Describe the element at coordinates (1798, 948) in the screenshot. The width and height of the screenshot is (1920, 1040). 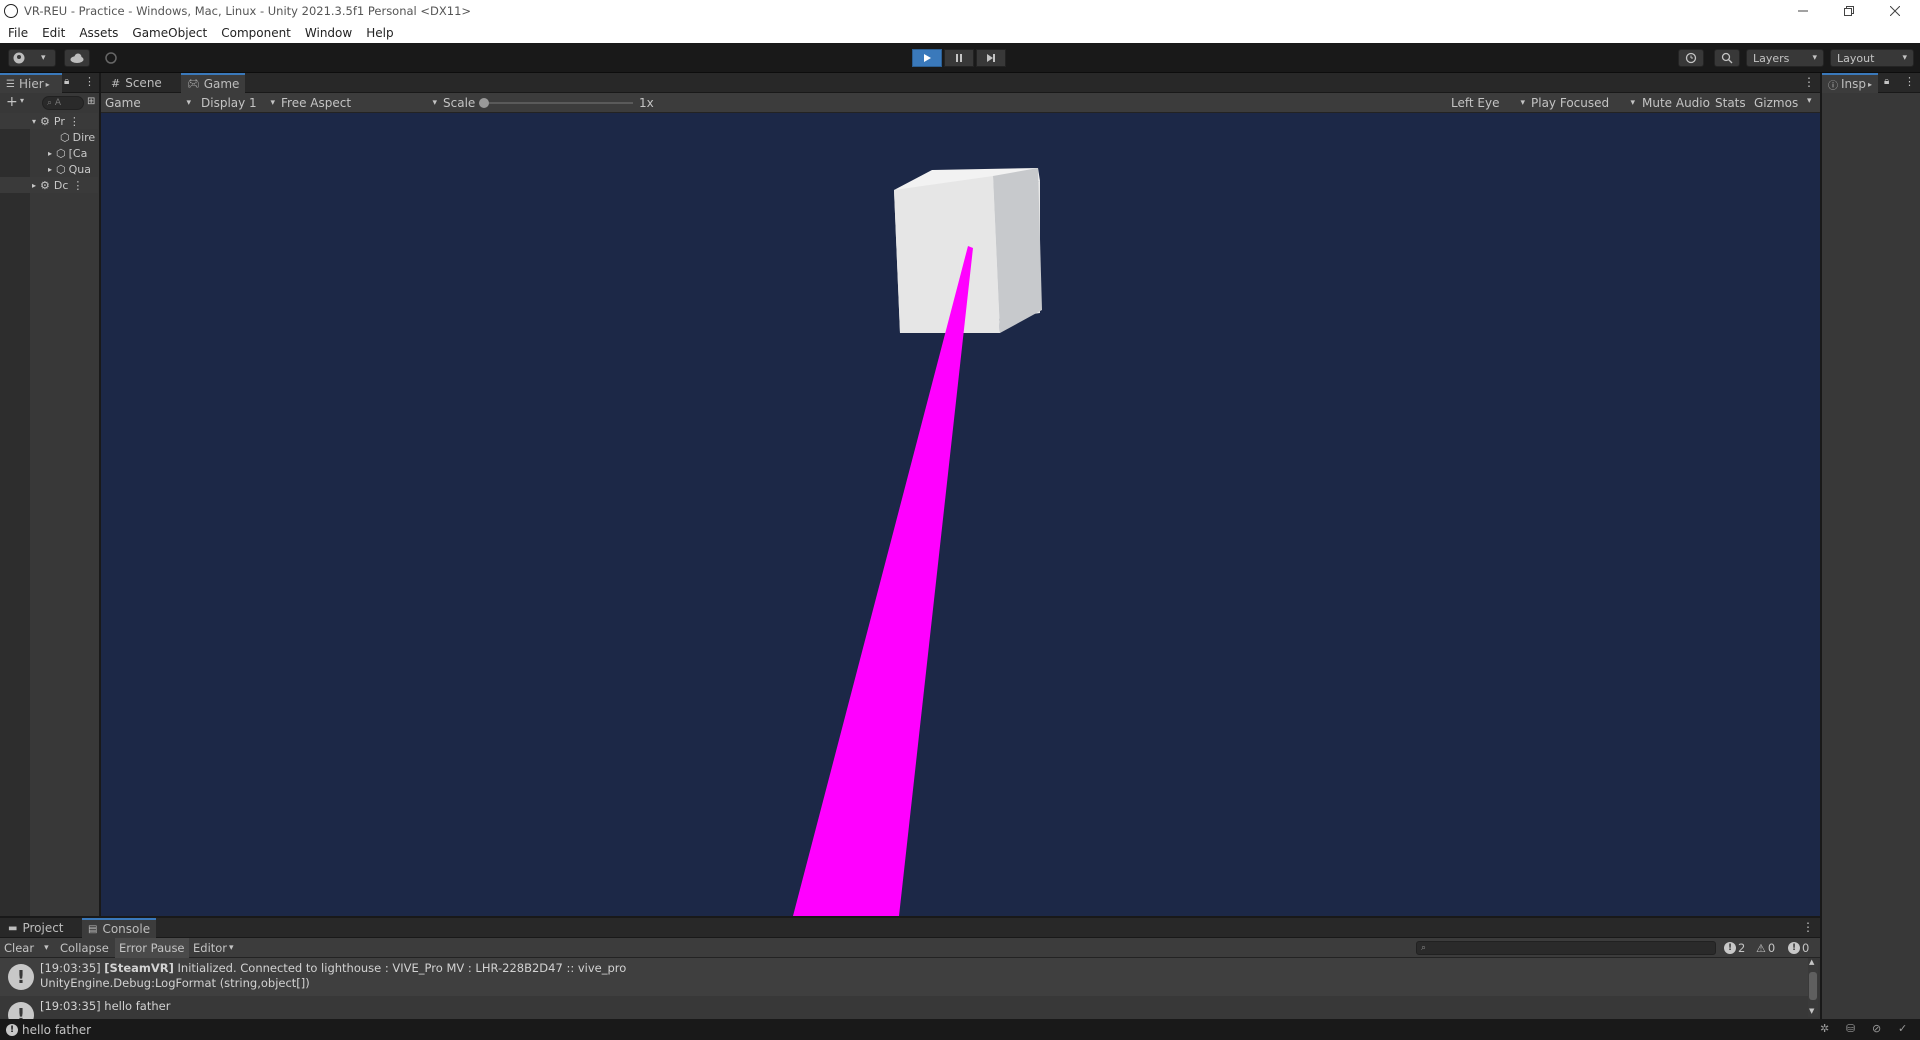
I see `error-count-toggle: ! 0` at that location.